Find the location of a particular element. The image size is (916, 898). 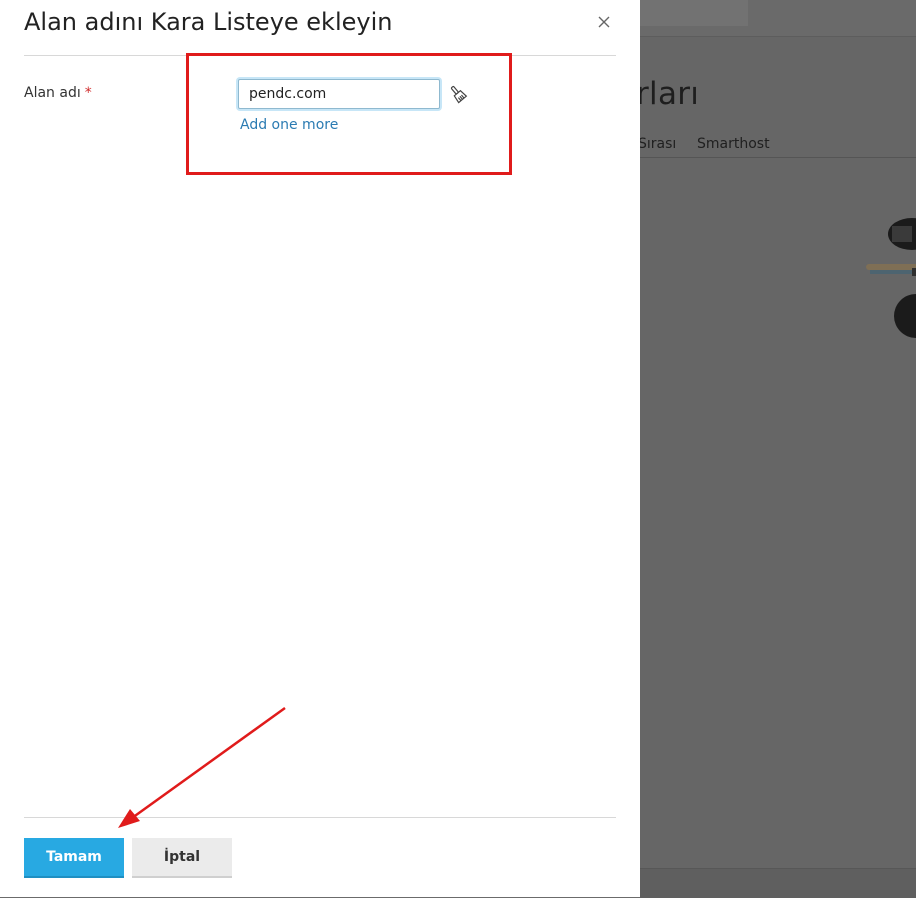

ok-button: Tamam is located at coordinates (74, 858).